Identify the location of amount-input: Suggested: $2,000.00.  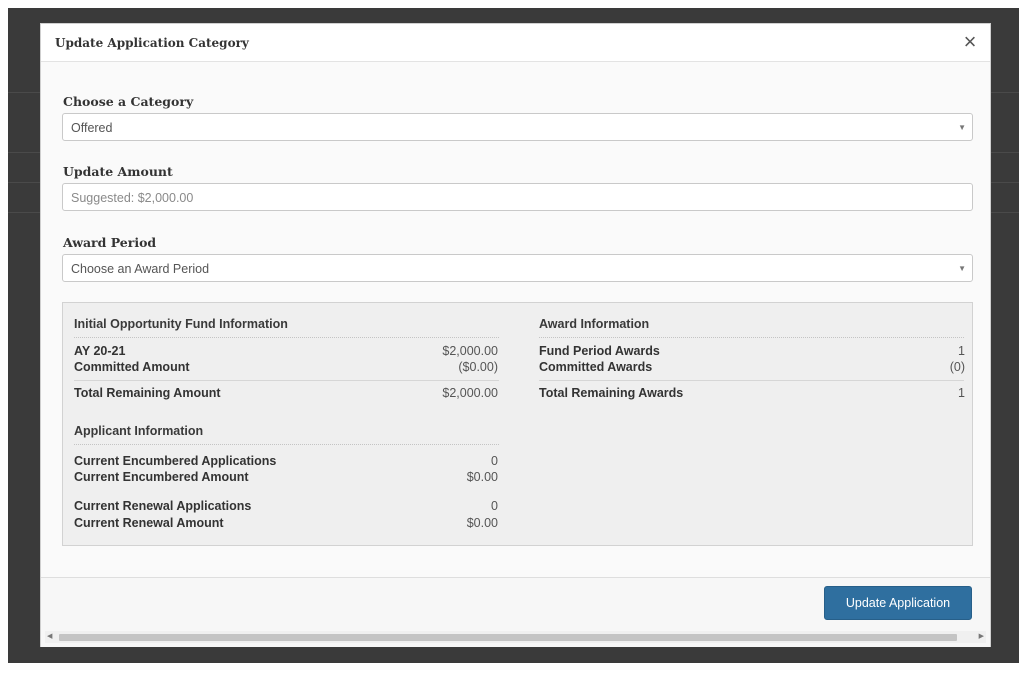
(517, 197).